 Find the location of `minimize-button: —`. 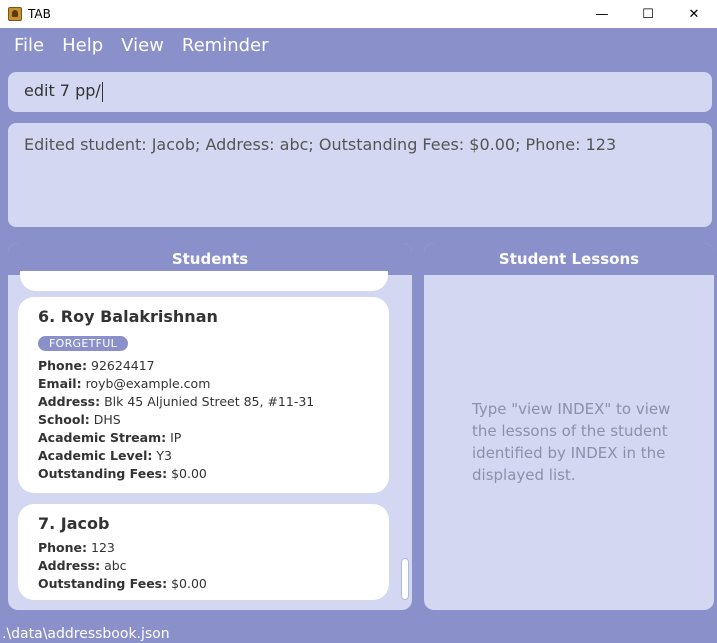

minimize-button: — is located at coordinates (602, 14).